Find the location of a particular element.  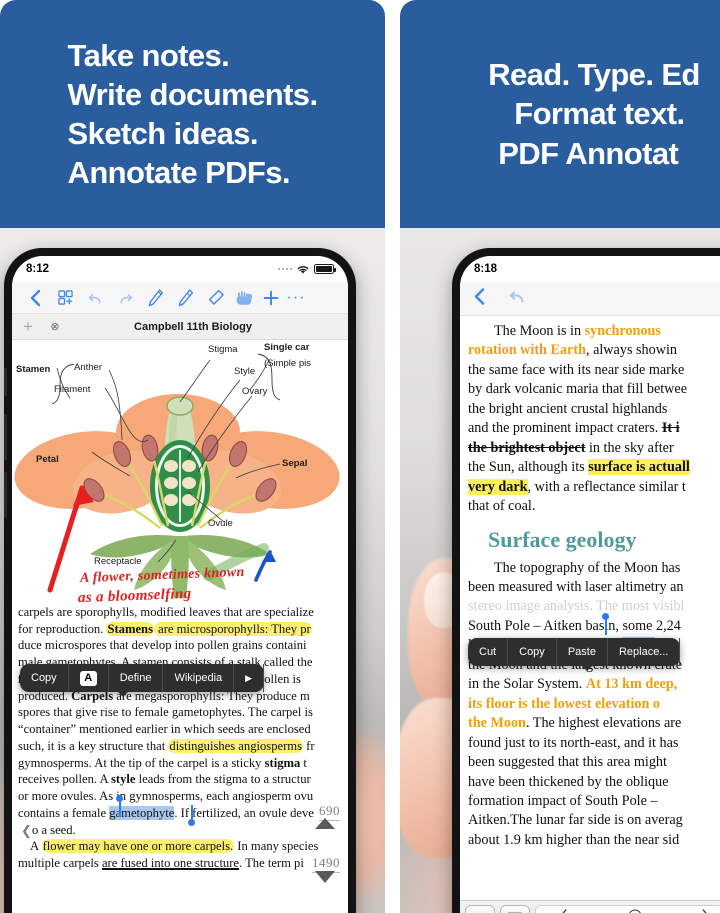

banner-line: PDF Annotat is located at coordinates (588, 153).